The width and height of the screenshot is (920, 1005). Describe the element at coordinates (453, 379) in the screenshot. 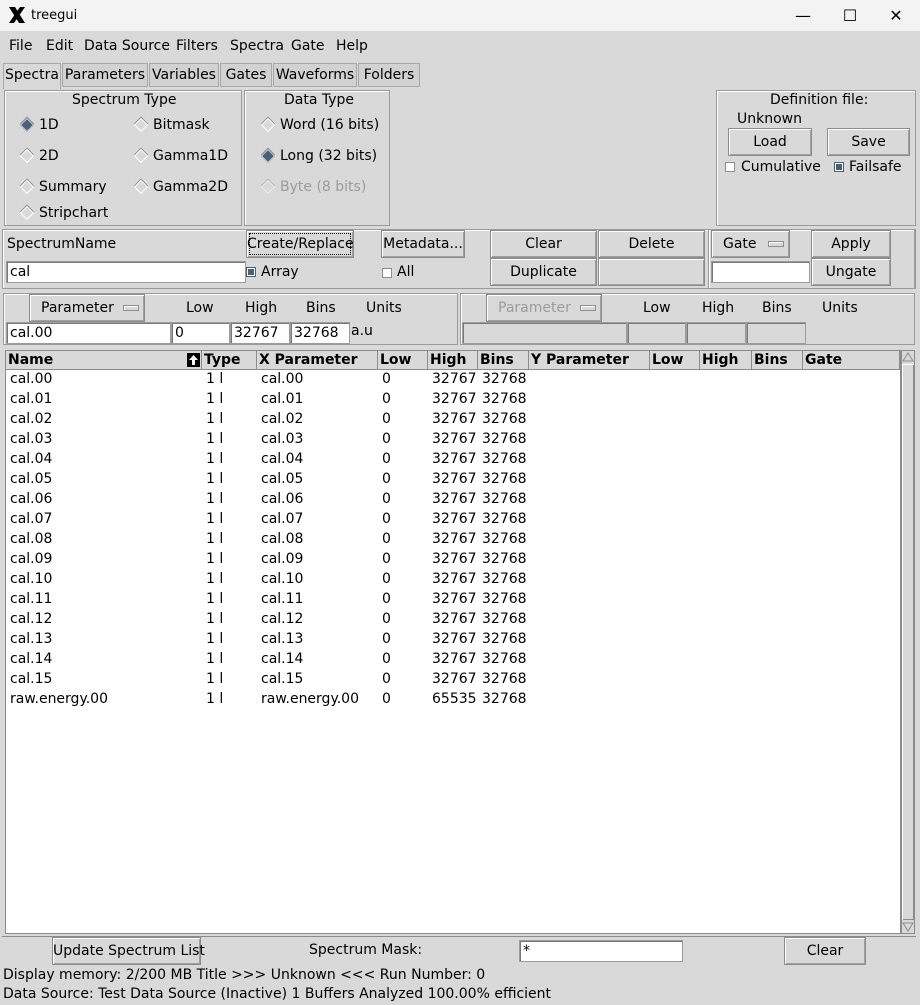

I see `table-row: cal.00 1 l cal.00 0 32767 32768` at that location.